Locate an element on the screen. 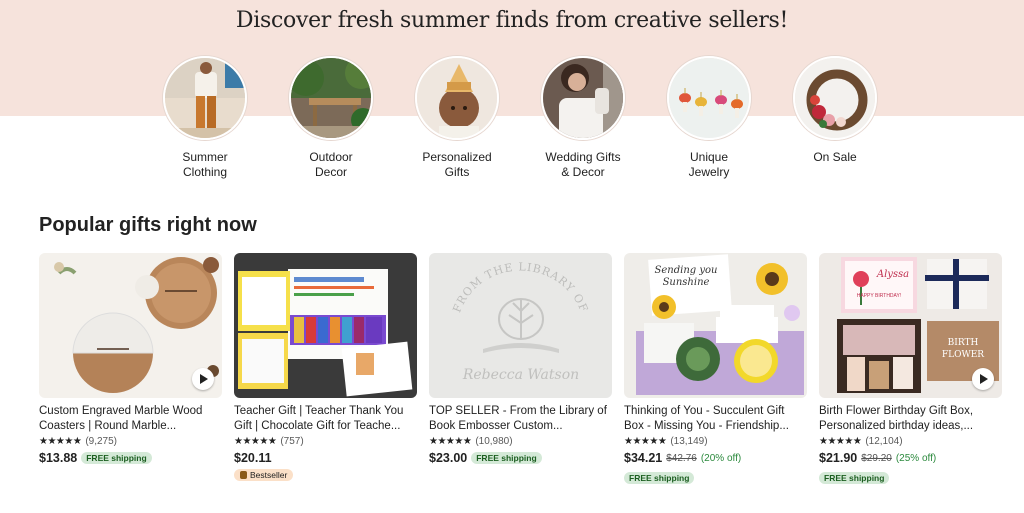 Image resolution: width=1024 pixels, height=513 pixels. outdoor-decor-image is located at coordinates (331, 98).